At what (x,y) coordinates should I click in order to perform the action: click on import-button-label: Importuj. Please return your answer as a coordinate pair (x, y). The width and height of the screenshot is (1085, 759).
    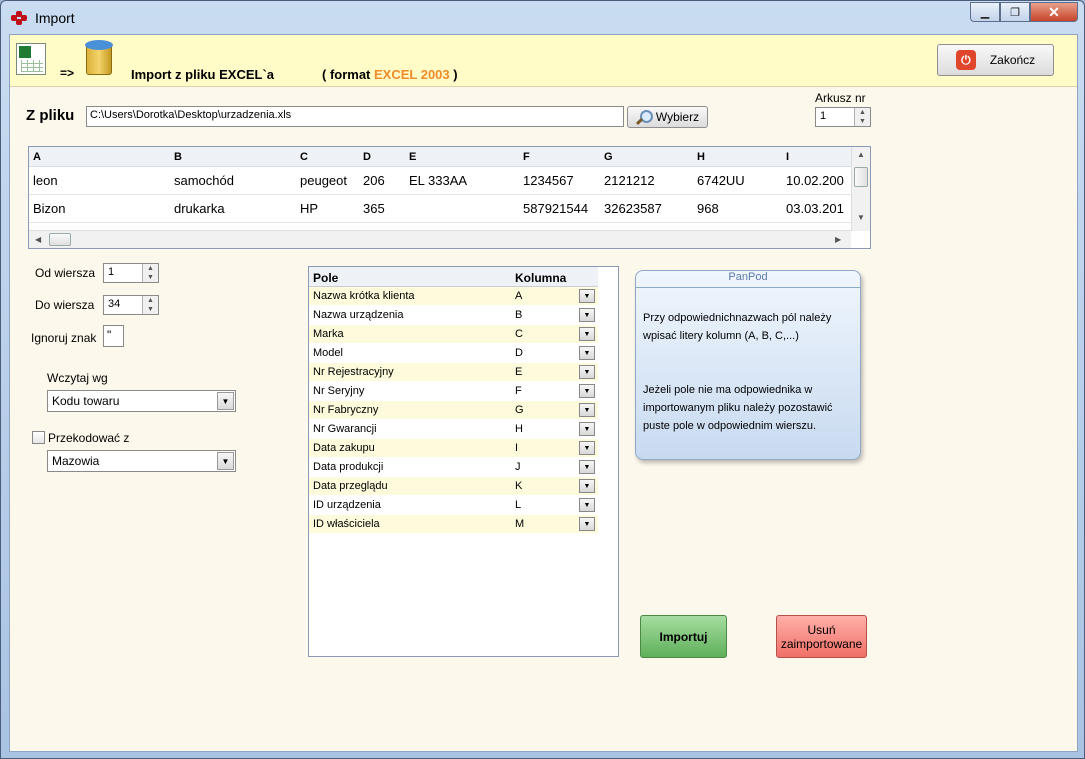
    Looking at the image, I should click on (683, 636).